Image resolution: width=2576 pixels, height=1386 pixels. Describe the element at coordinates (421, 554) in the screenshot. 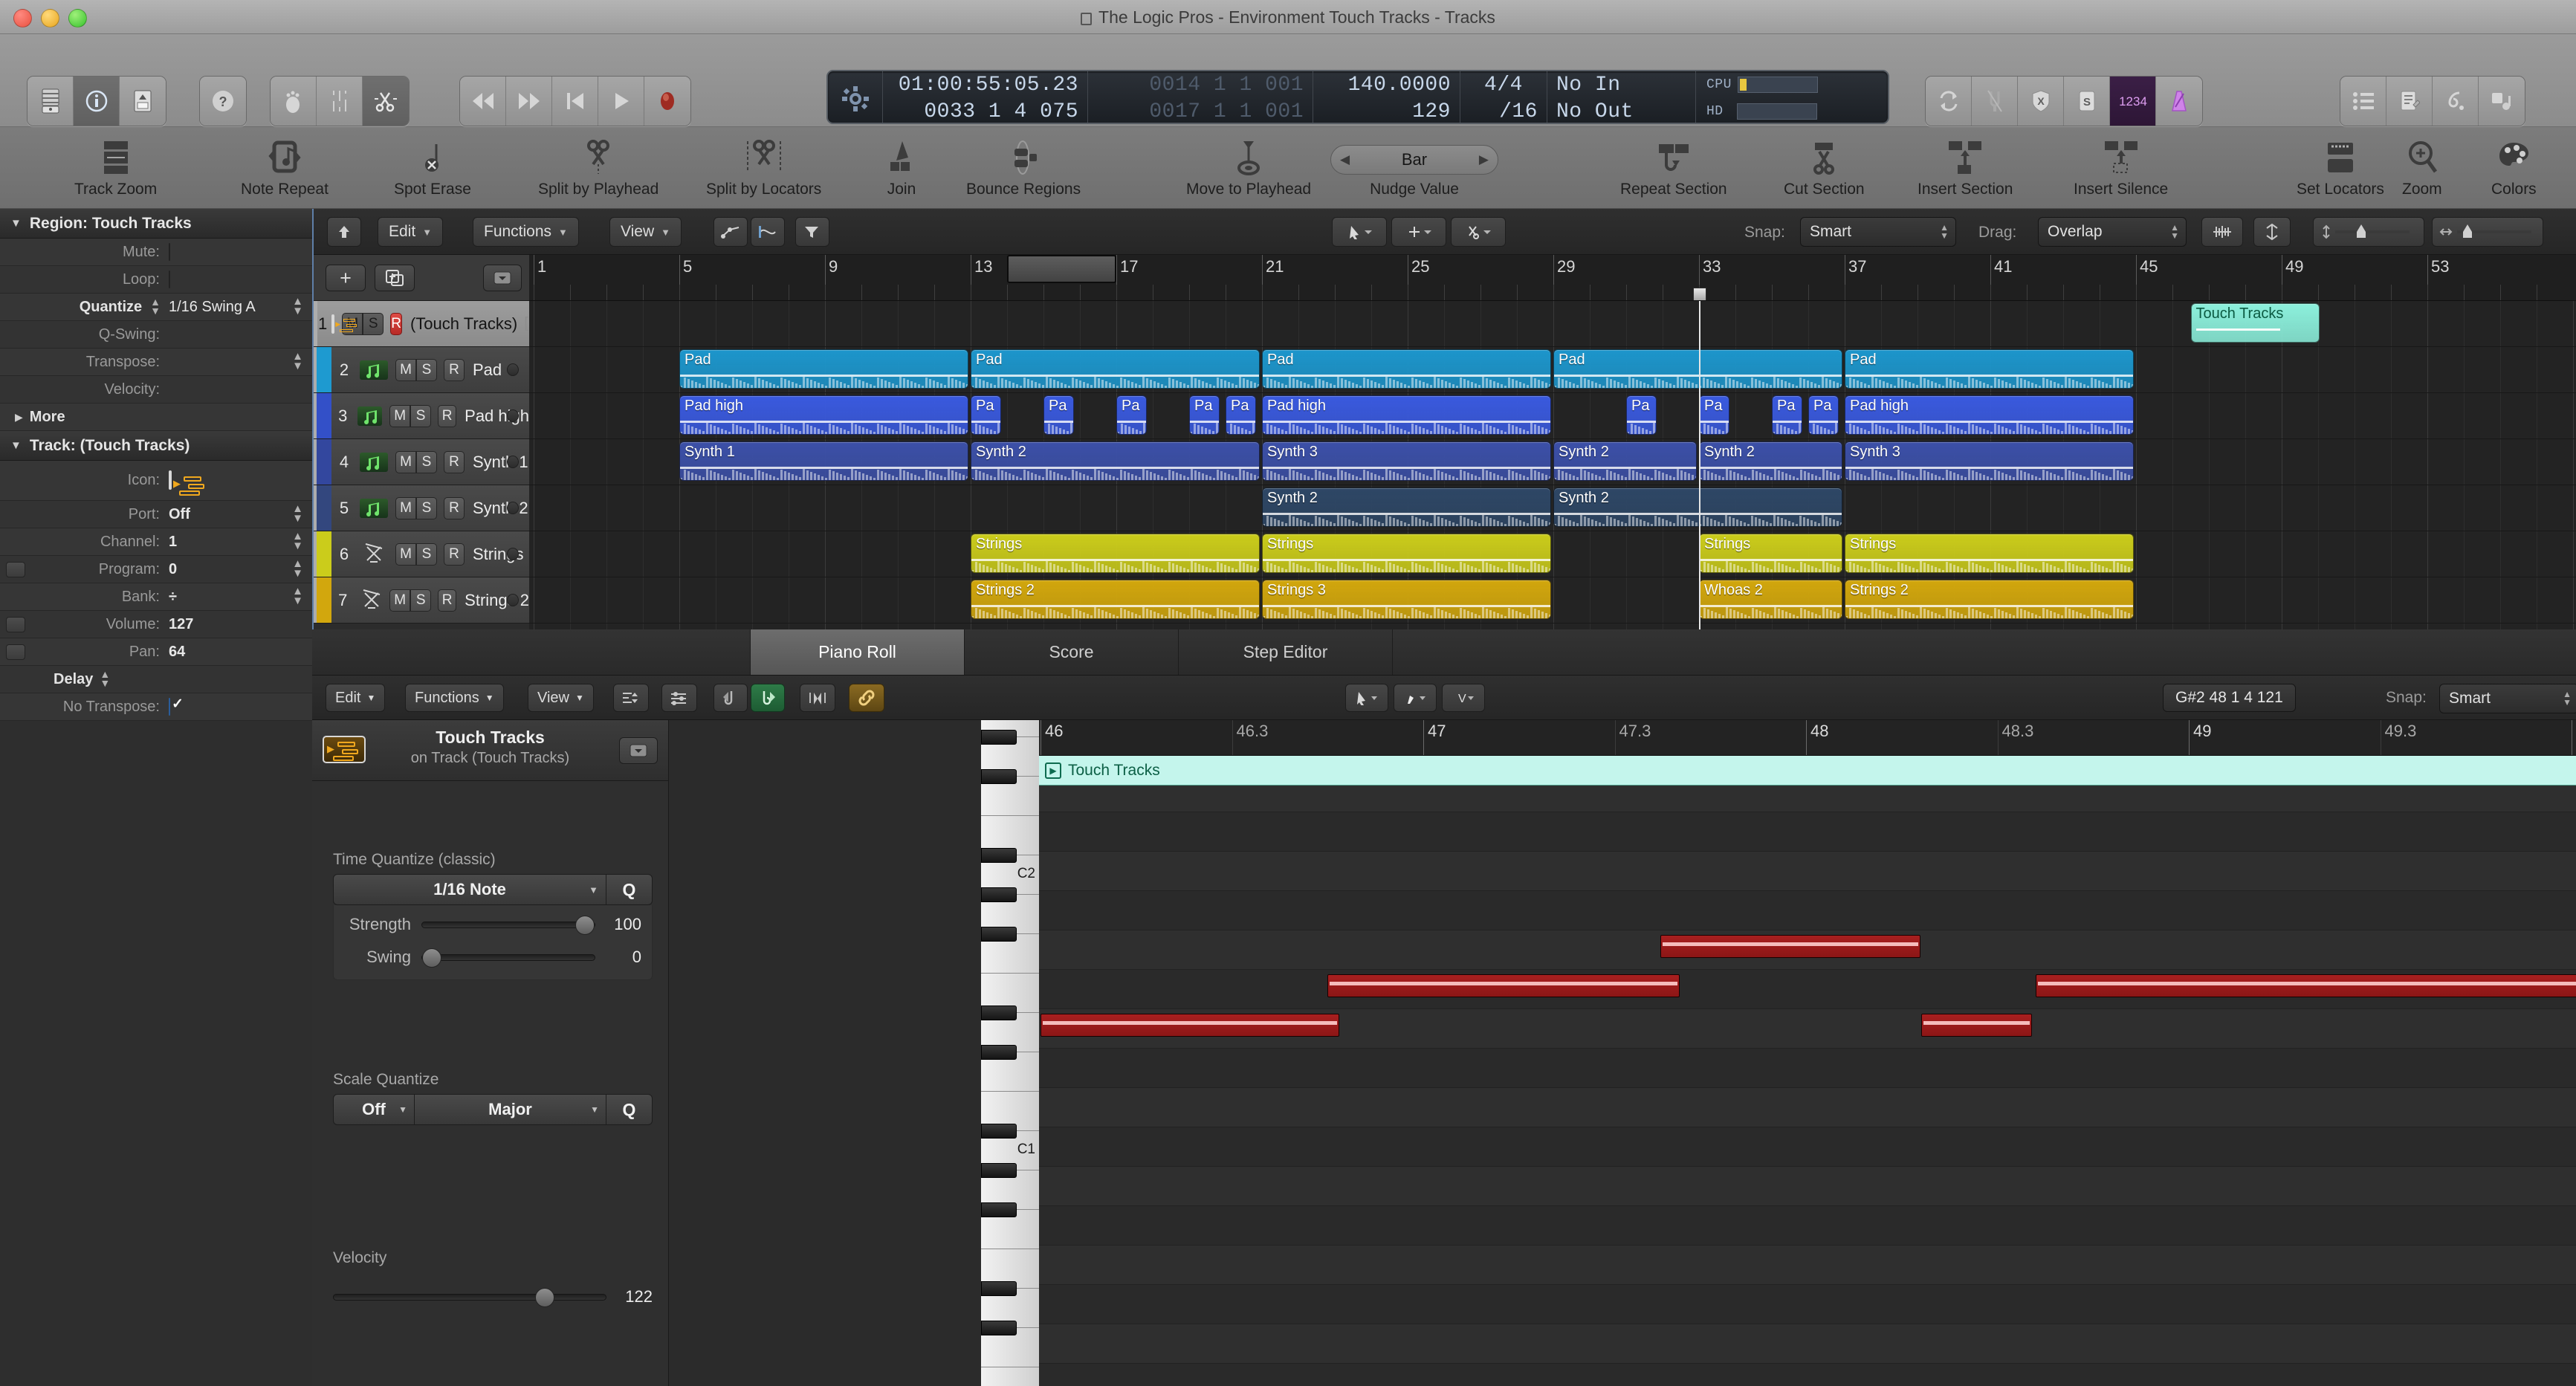

I see `track-row: 6 M S R Strings` at that location.